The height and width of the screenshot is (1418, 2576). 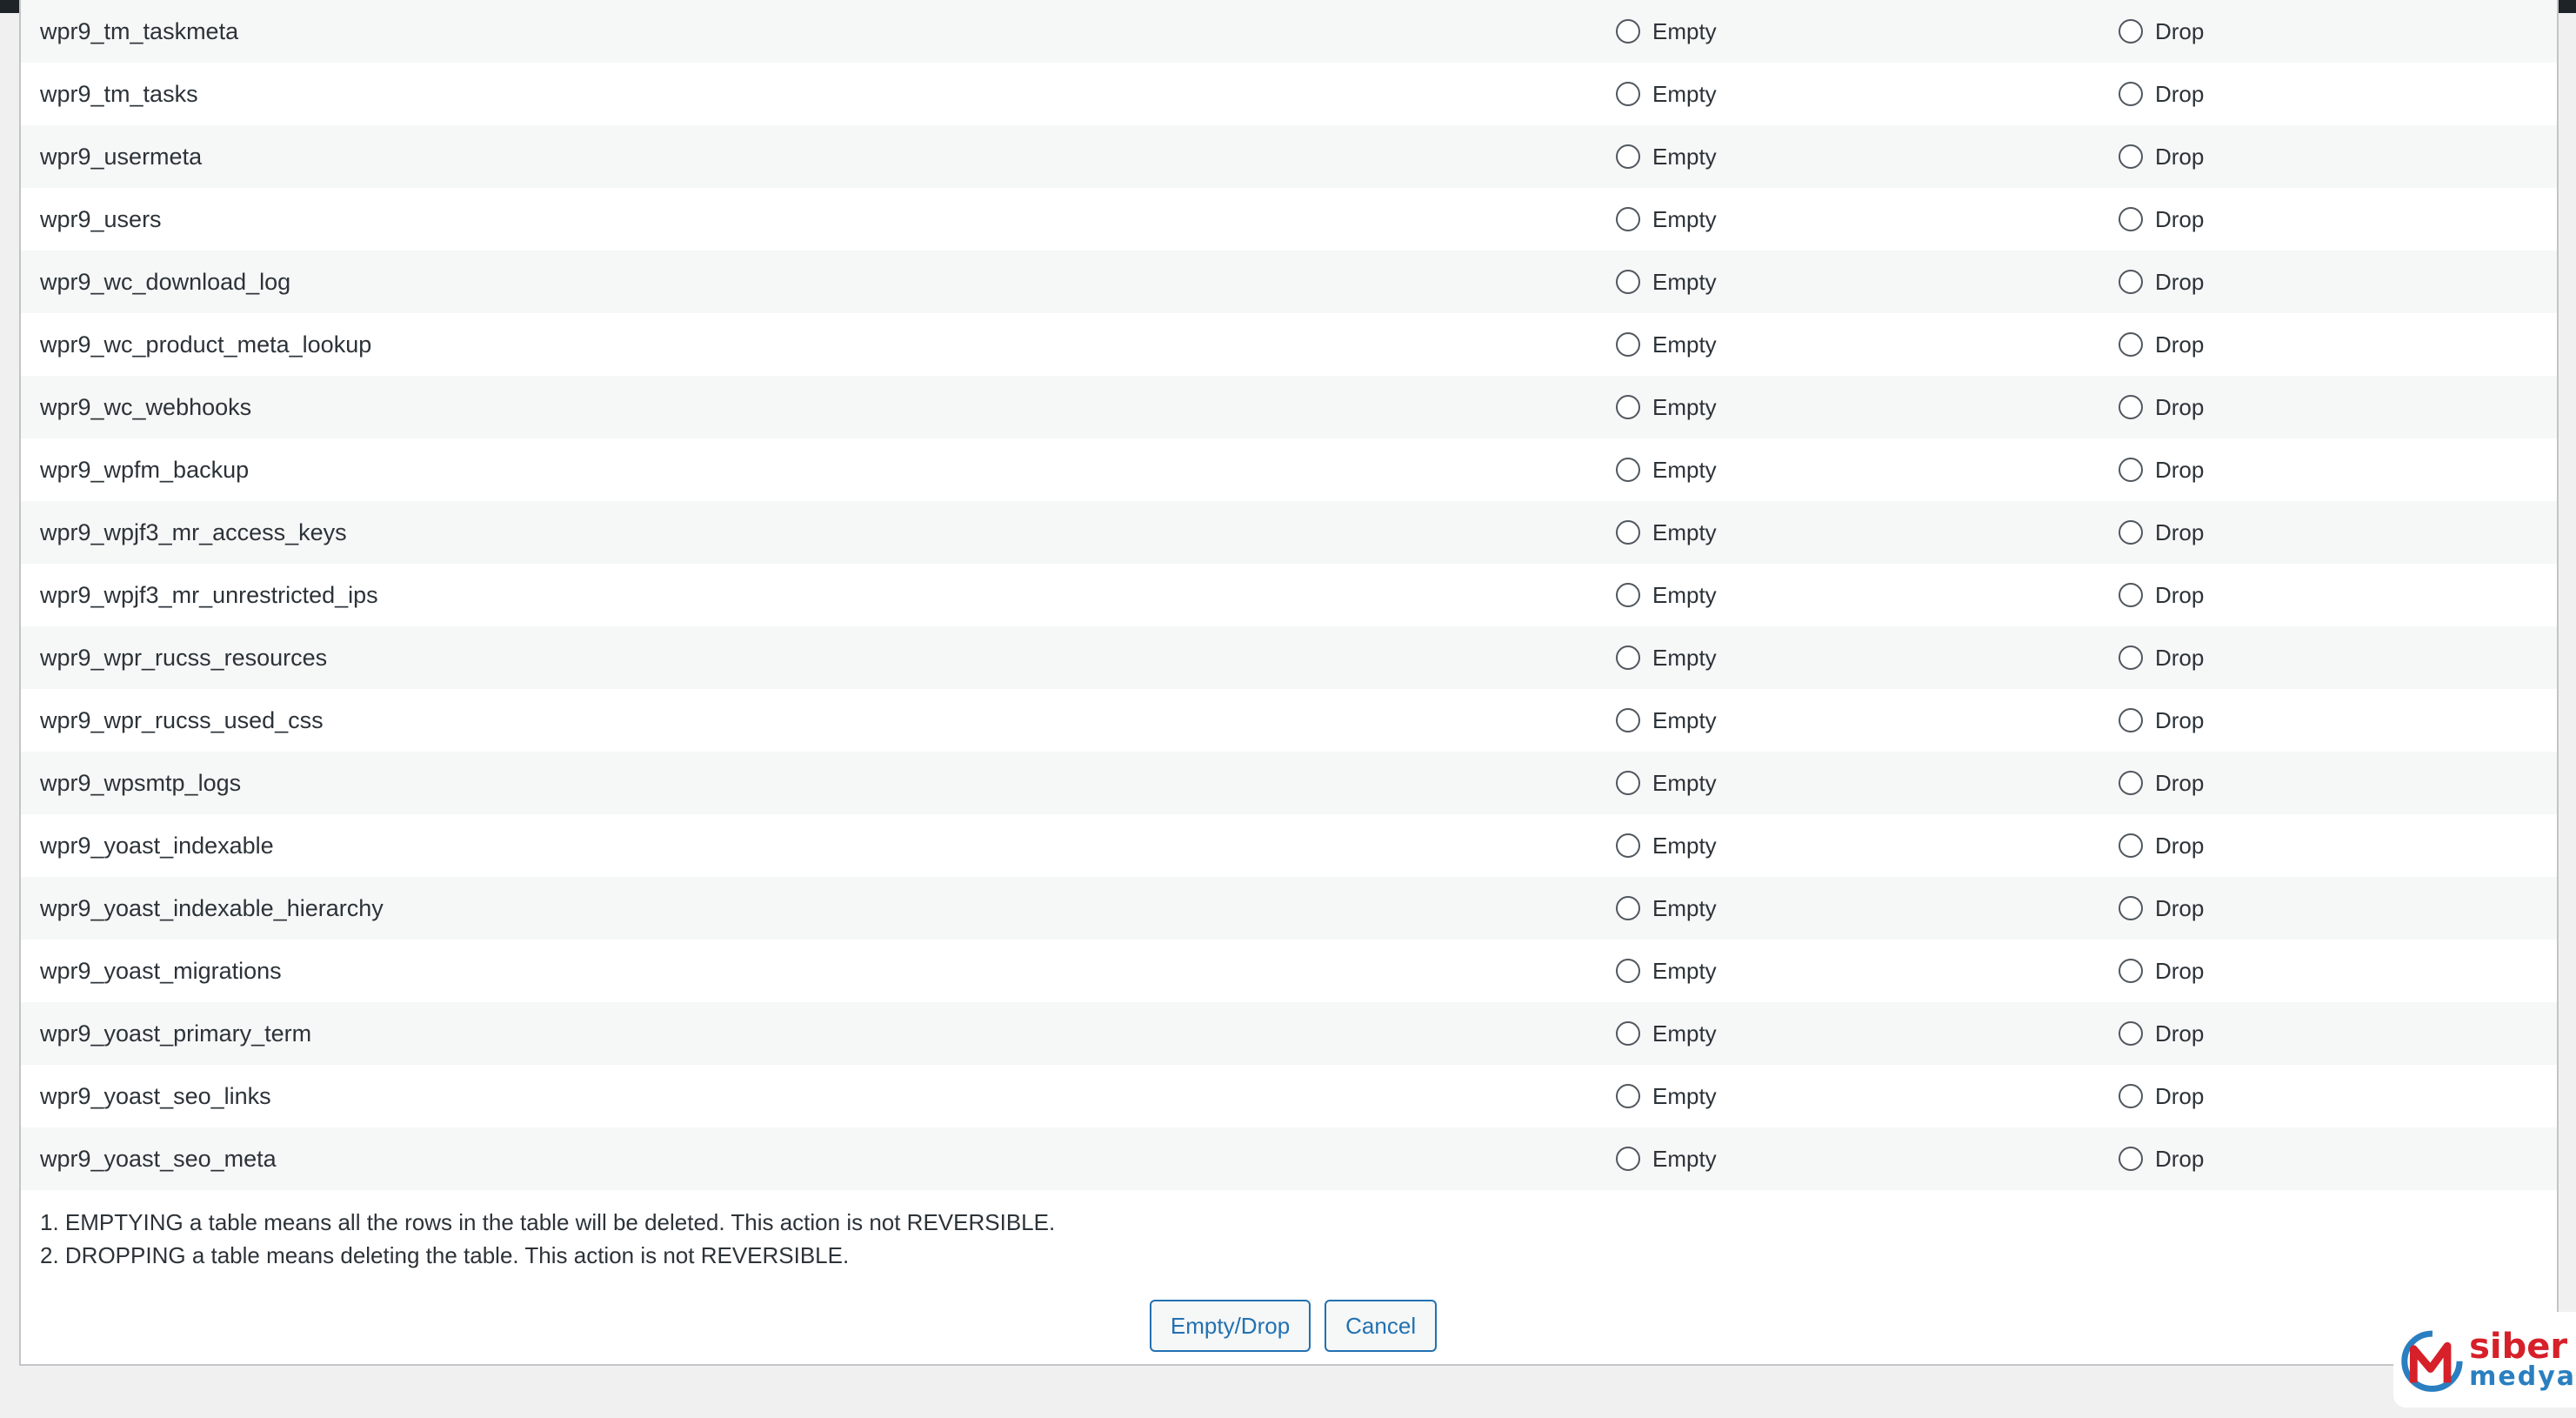 I want to click on table-name: wpr9_wc_webhooks, so click(x=146, y=407).